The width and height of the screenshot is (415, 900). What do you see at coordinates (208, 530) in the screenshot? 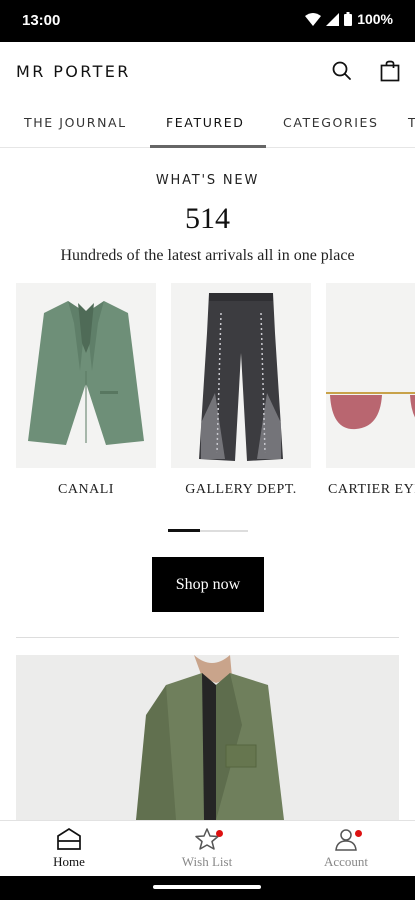
I see `carousel-progress-bar` at bounding box center [208, 530].